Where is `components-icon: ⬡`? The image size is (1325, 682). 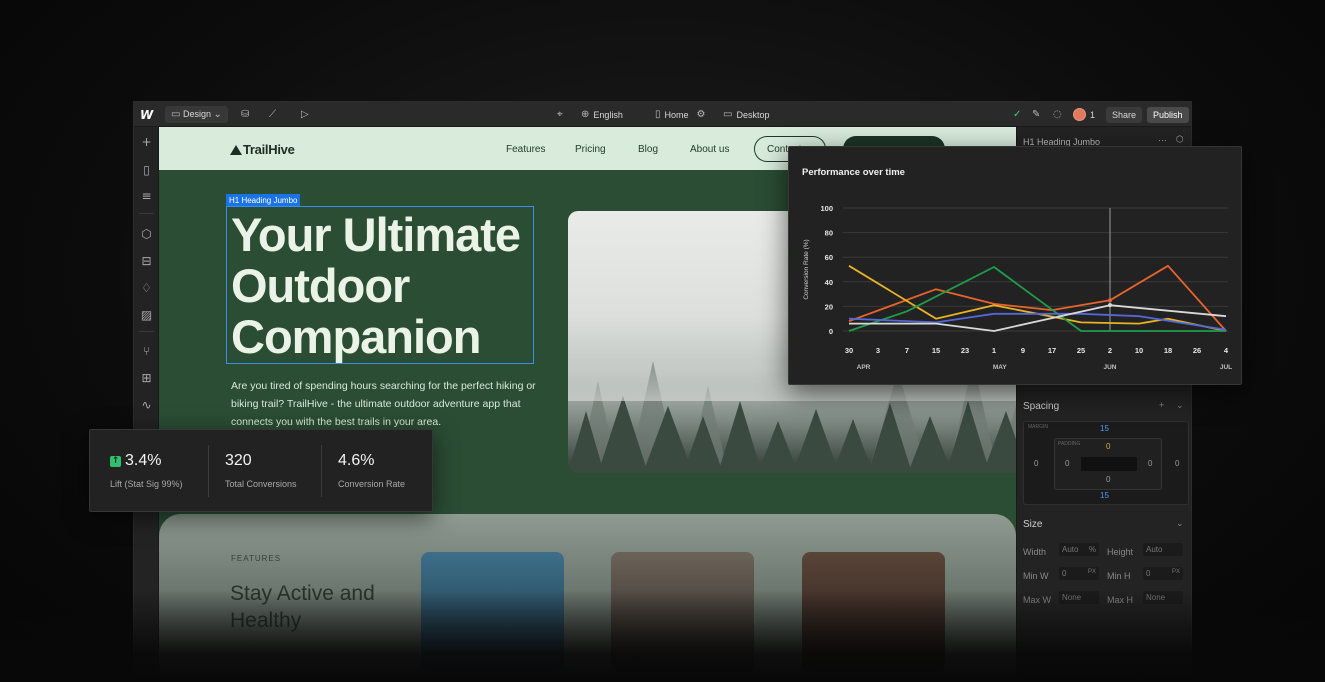
components-icon: ⬡ is located at coordinates (146, 234).